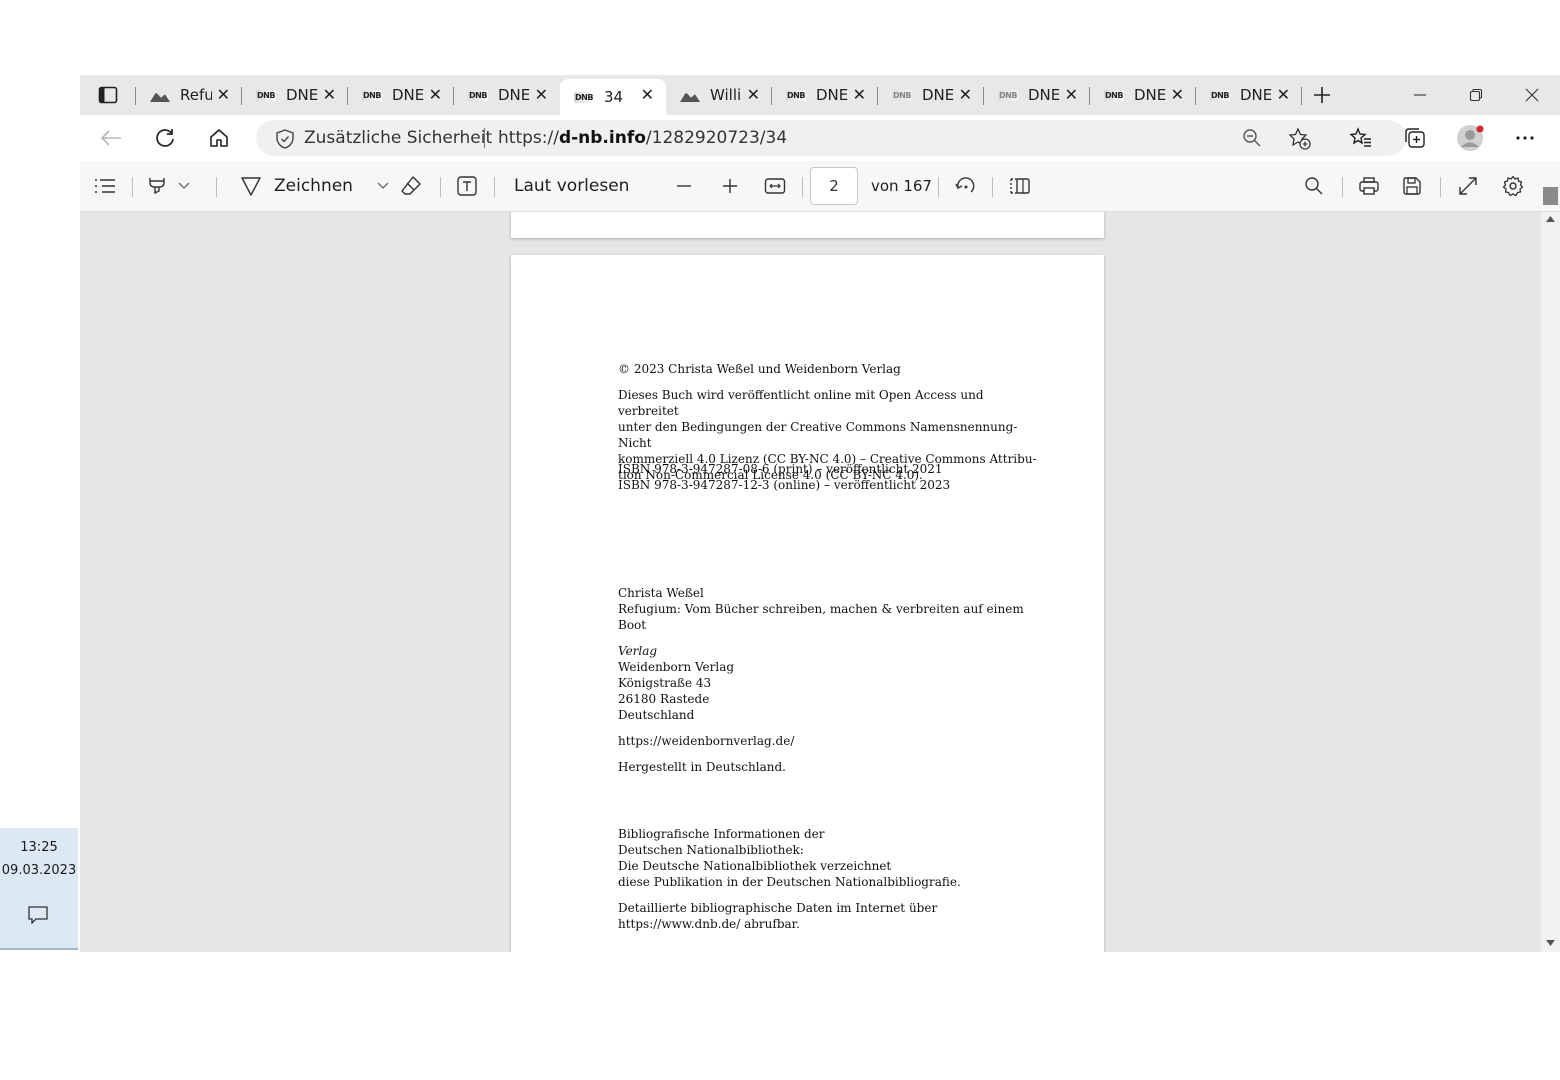  I want to click on tab-5: Willi ✕, so click(719, 95).